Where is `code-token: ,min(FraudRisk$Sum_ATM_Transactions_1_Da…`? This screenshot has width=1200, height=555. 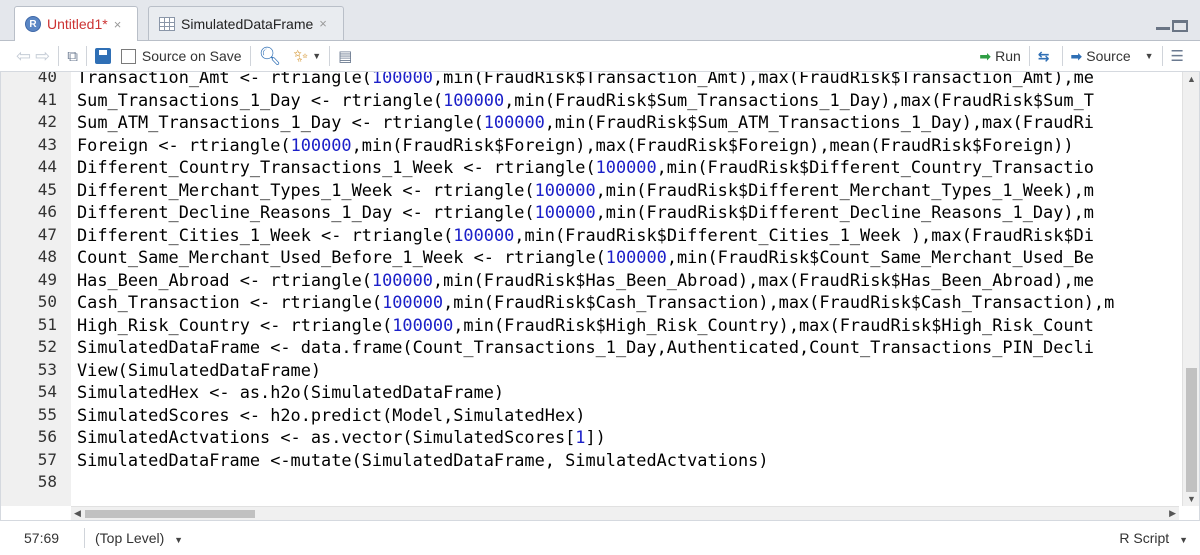 code-token: ,min(FraudRisk$Sum_ATM_Transactions_1_Da… is located at coordinates (819, 122).